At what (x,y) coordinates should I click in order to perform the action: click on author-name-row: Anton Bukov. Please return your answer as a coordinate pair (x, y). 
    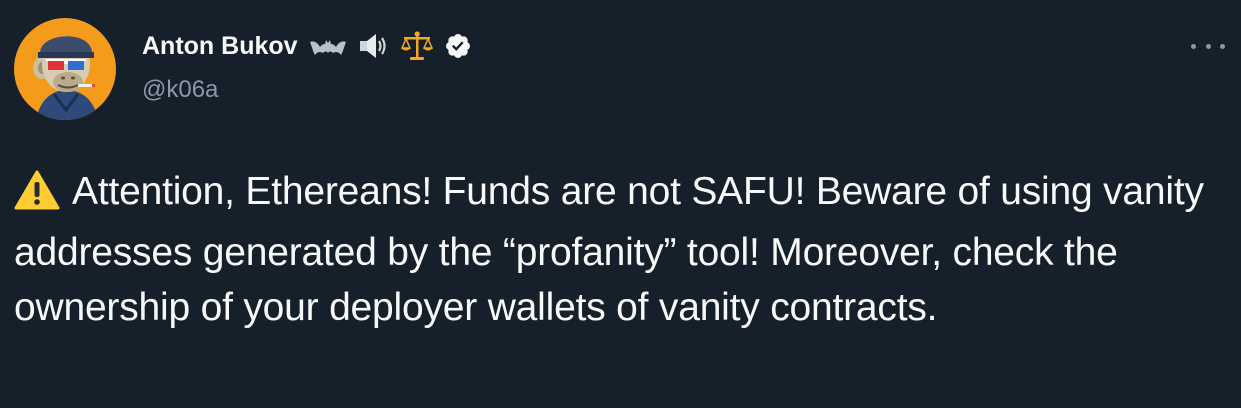
    Looking at the image, I should click on (307, 46).